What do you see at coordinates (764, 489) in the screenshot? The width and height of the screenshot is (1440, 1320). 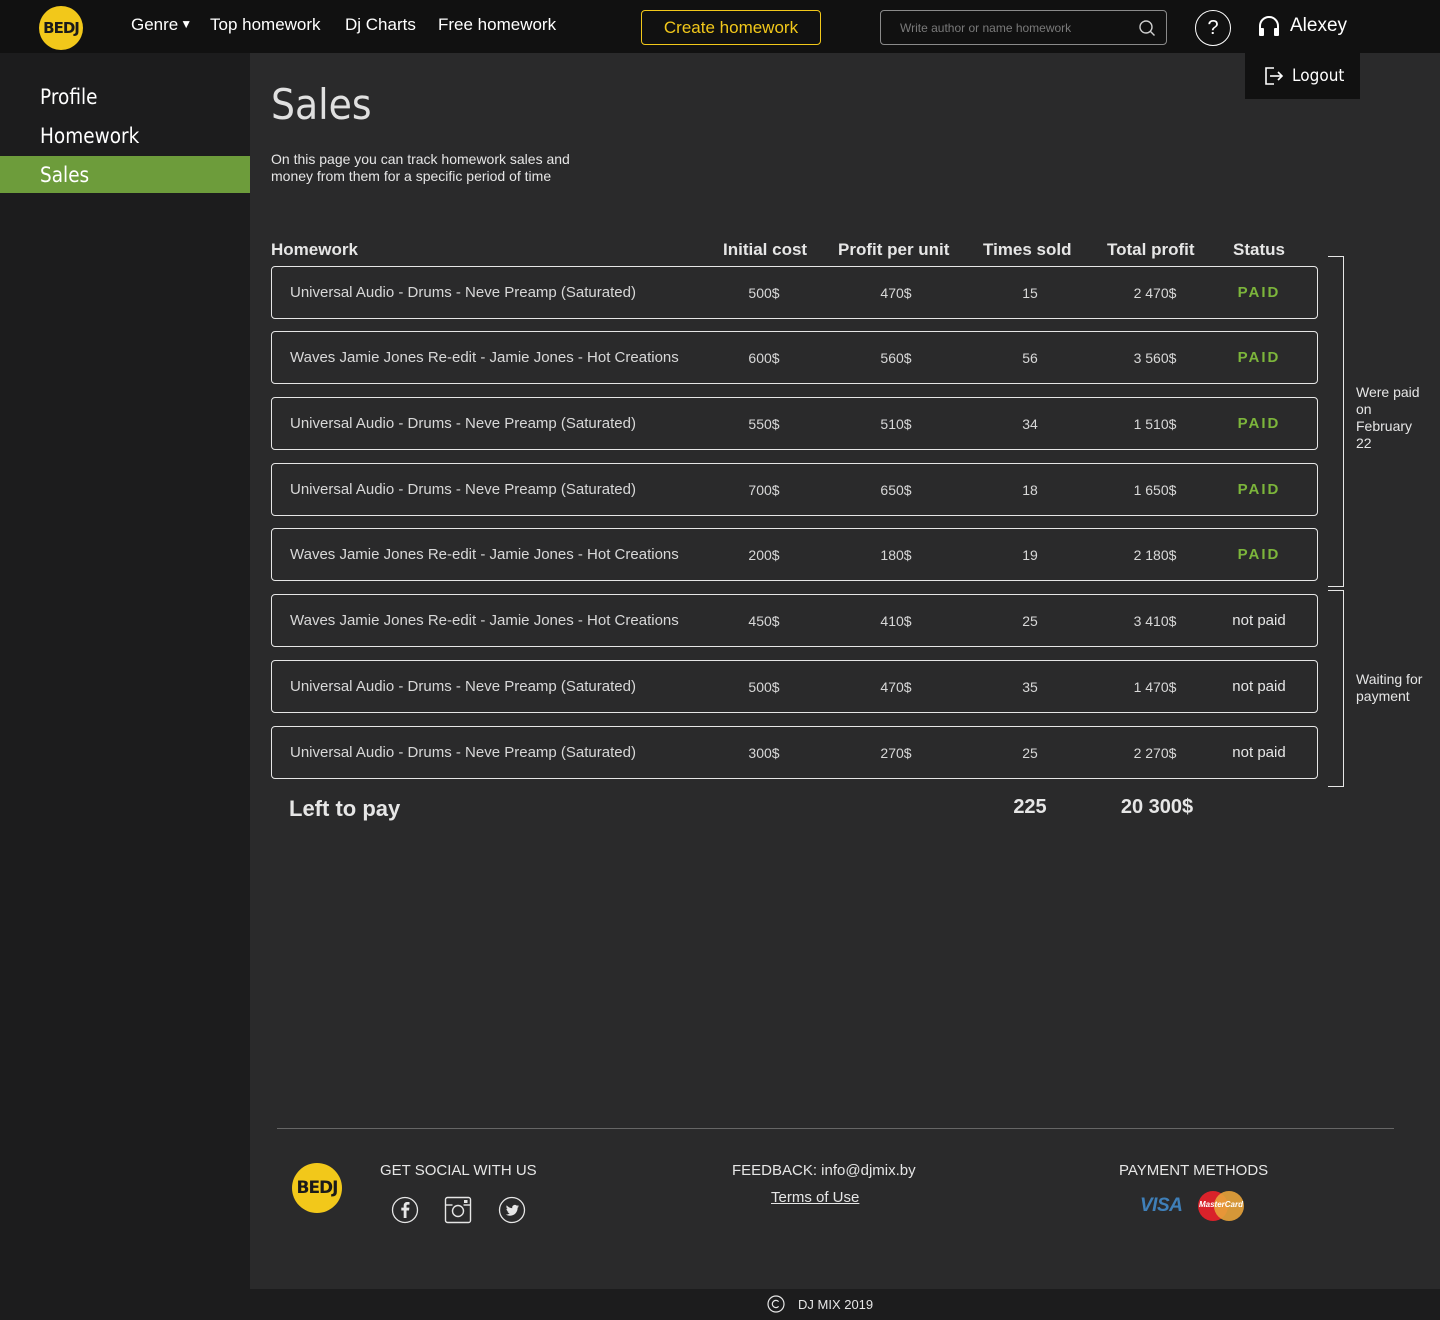 I see `initial-cost-cell: 700$` at bounding box center [764, 489].